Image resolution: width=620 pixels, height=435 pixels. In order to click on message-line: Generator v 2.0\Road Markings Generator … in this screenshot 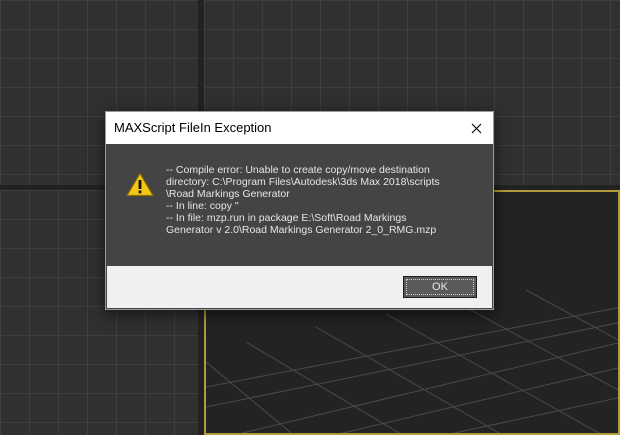, I will do `click(301, 230)`.